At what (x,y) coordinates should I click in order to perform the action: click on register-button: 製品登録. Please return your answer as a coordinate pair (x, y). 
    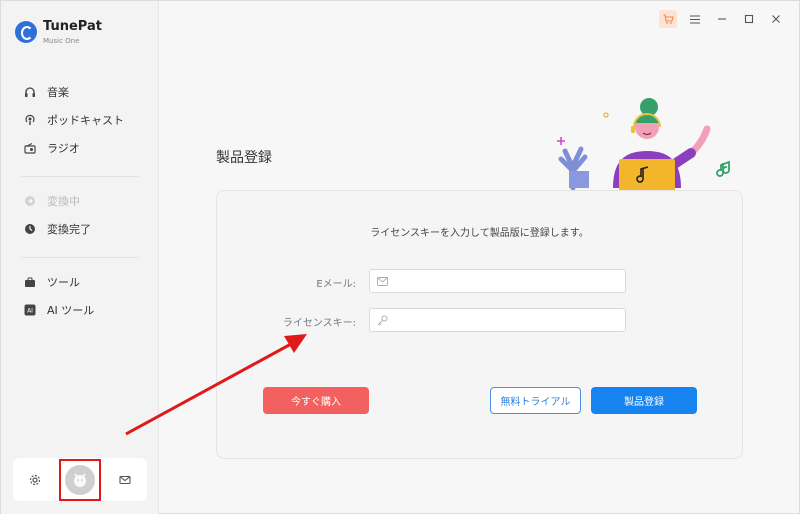
    Looking at the image, I should click on (644, 400).